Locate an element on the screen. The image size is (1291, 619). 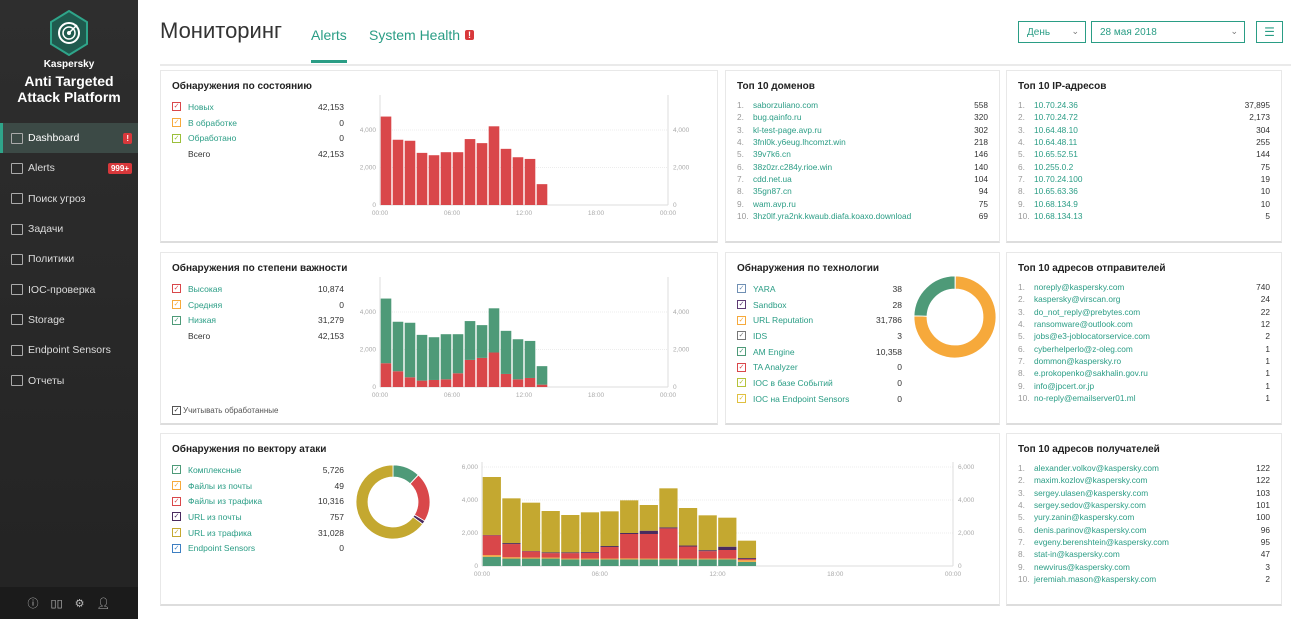
item-link: 10.70.24.36 is located at coordinates (1139, 105).